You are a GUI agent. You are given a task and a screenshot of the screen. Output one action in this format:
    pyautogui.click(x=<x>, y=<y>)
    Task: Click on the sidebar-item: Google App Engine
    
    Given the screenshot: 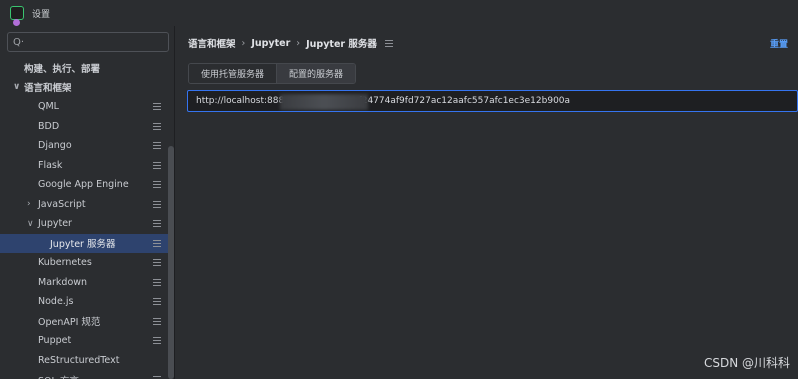 What is the action you would take?
    pyautogui.click(x=84, y=185)
    